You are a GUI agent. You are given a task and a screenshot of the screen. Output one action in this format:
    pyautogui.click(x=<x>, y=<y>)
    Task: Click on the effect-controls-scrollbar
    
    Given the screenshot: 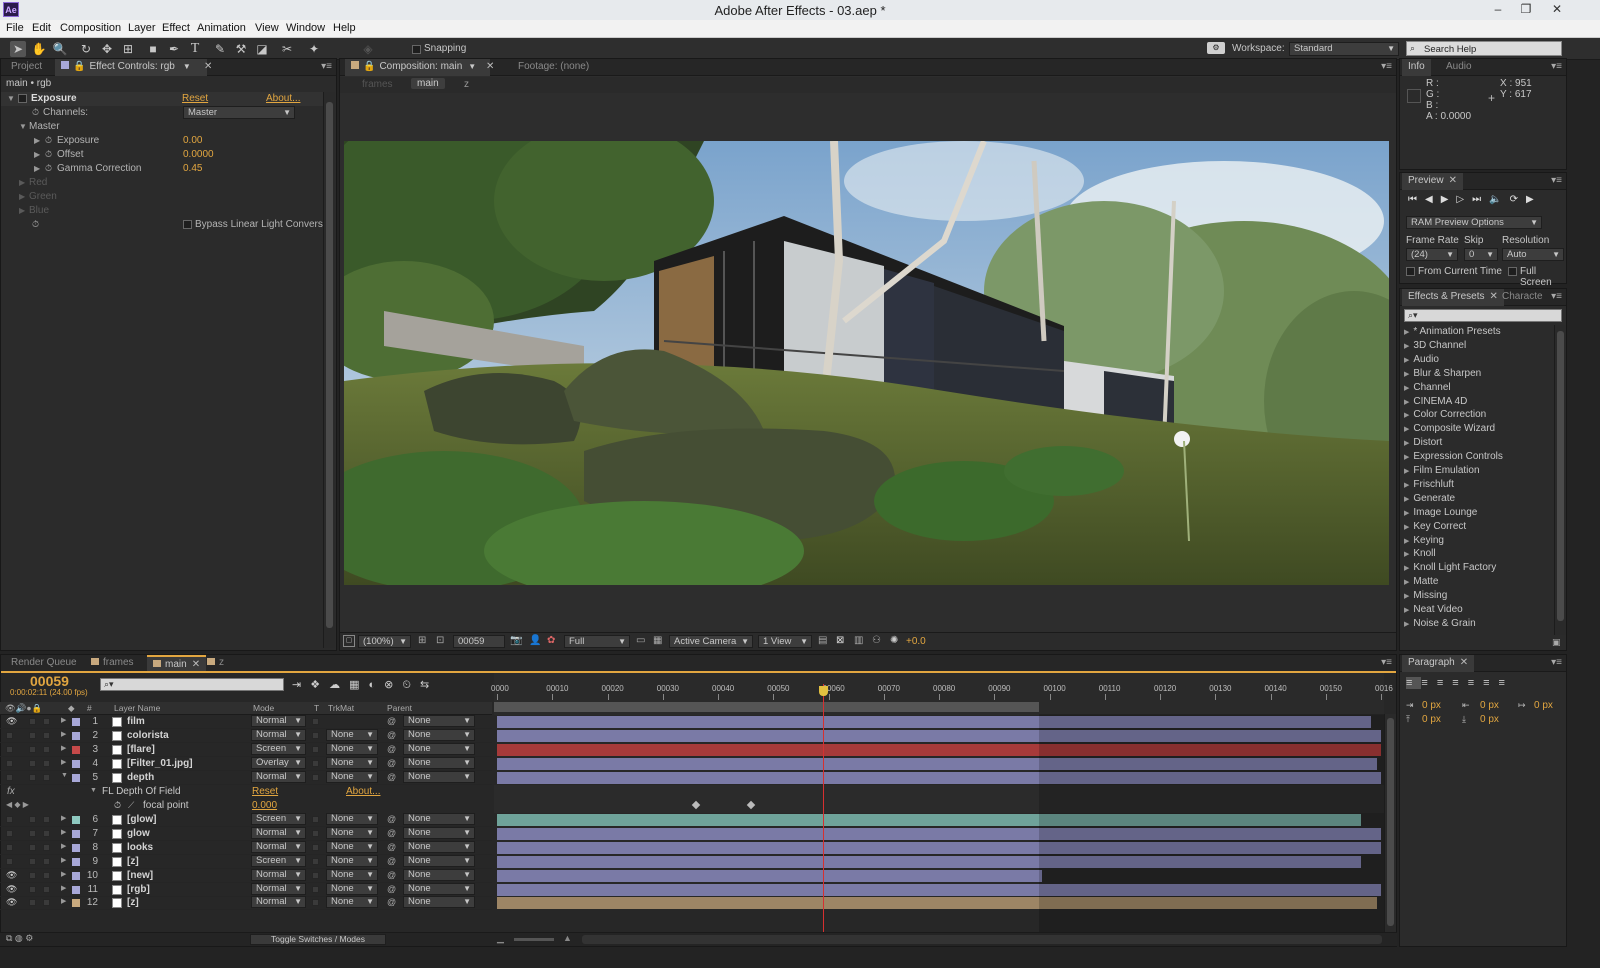 What is the action you would take?
    pyautogui.click(x=329, y=370)
    